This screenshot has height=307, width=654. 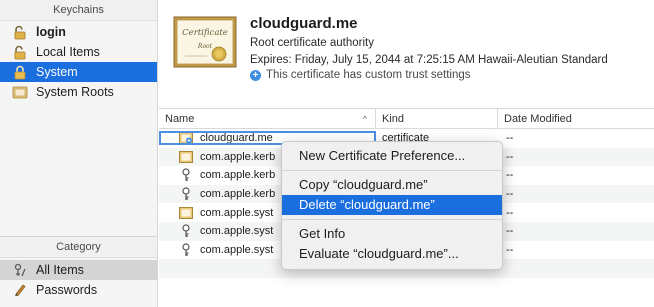 What do you see at coordinates (312, 43) in the screenshot?
I see `certificate-type: Root certificate authority` at bounding box center [312, 43].